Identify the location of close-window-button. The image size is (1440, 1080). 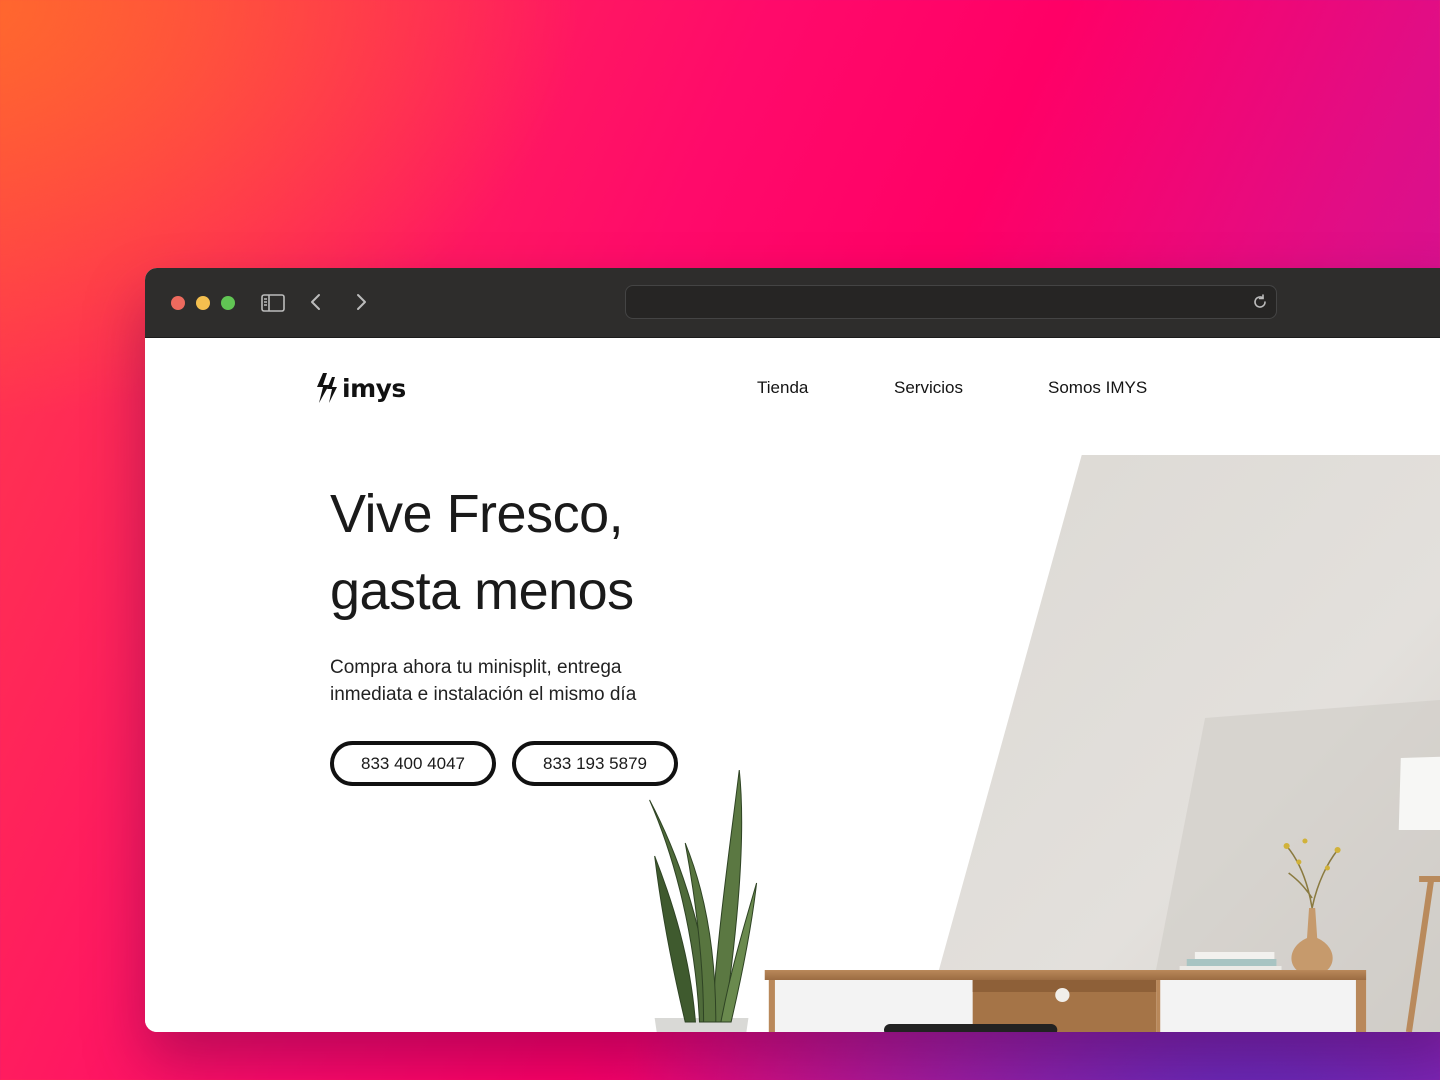
(178, 303).